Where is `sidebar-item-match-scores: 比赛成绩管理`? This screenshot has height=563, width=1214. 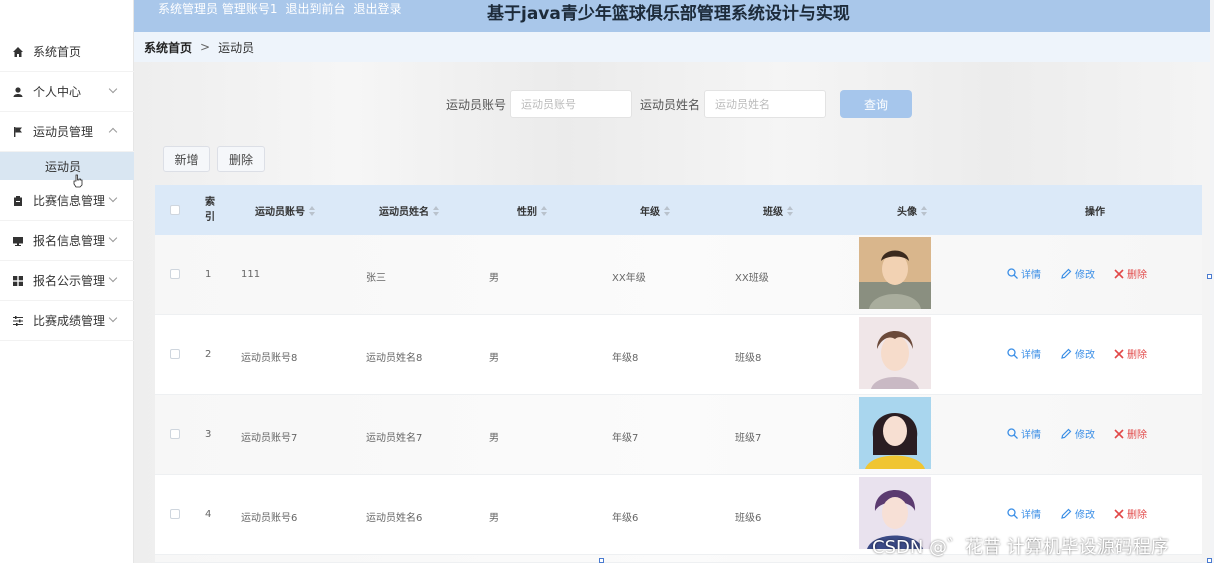 sidebar-item-match-scores: 比赛成绩管理 is located at coordinates (67, 321).